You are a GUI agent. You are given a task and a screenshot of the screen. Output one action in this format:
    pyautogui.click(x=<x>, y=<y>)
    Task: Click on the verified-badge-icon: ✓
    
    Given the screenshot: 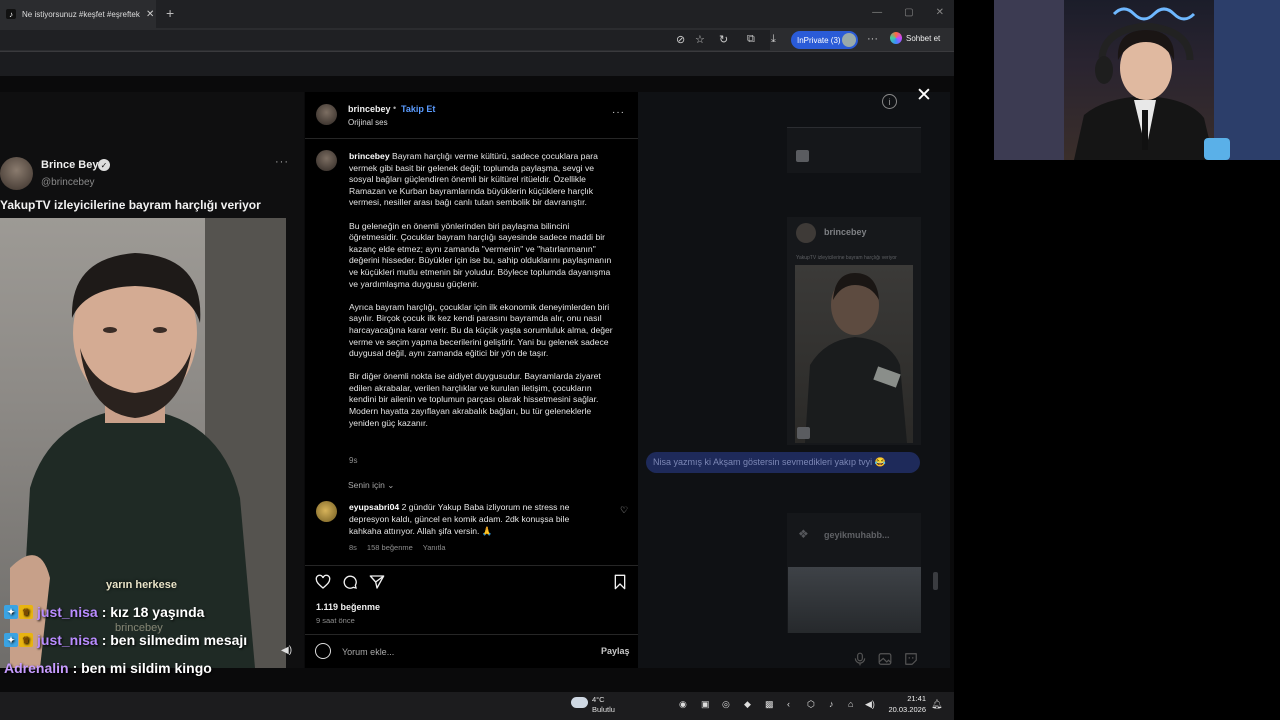 What is the action you would take?
    pyautogui.click(x=104, y=165)
    